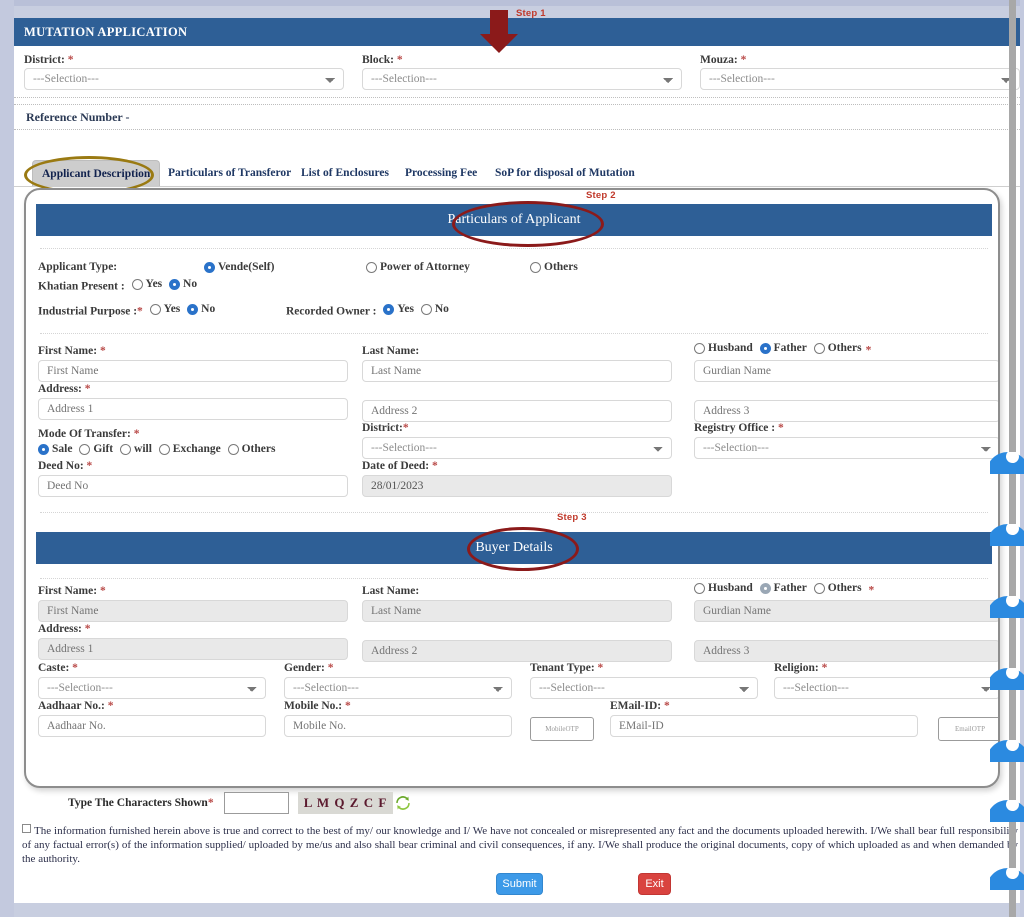  What do you see at coordinates (126, 449) in the screenshot?
I see `radio-will` at bounding box center [126, 449].